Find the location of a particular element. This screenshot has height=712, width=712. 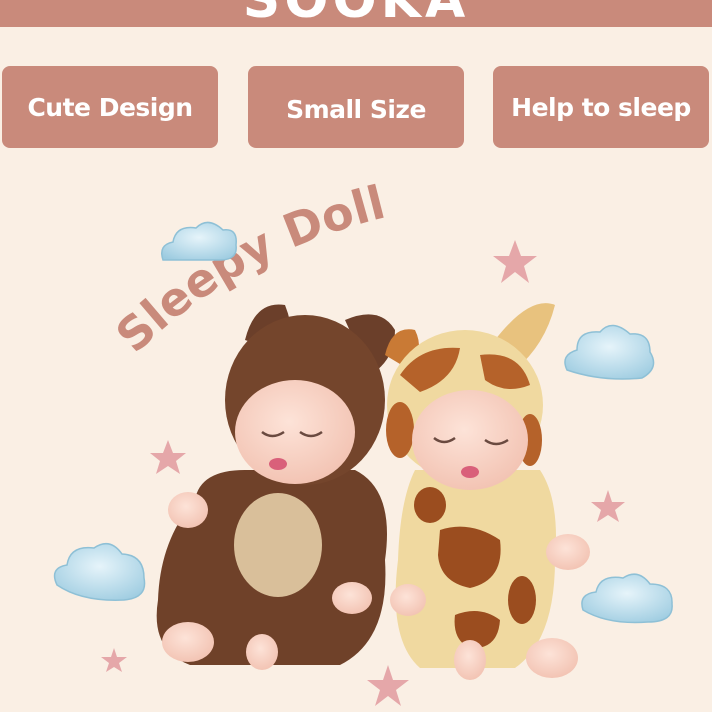

brand-logo-text: SOOKA is located at coordinates (356, 13).